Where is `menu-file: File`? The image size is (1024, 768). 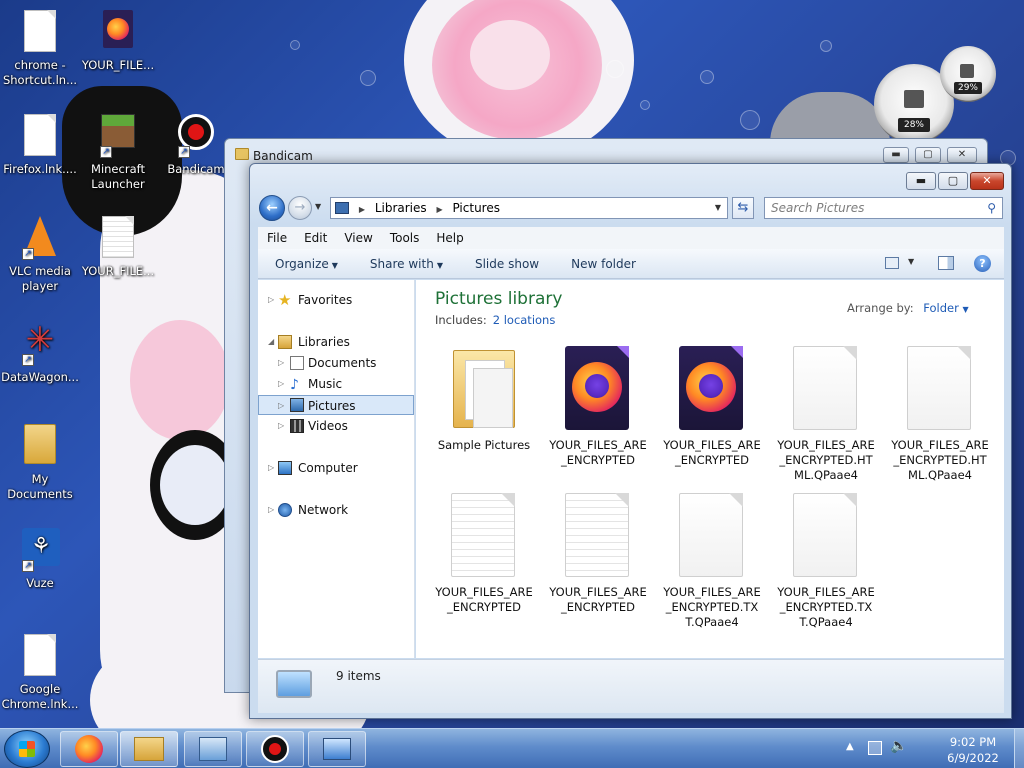
menu-file: File is located at coordinates (276, 238).